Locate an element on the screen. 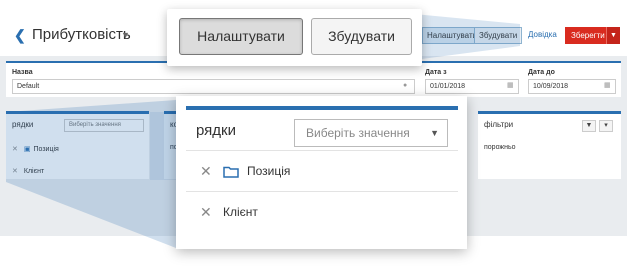  filters-empty-text: порожньо is located at coordinates (500, 147).